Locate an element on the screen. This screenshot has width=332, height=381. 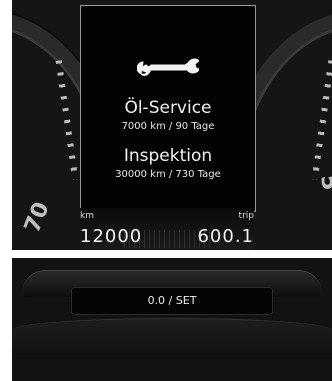
oil-service-due: 7000 km / 90 Tage is located at coordinates (168, 126).